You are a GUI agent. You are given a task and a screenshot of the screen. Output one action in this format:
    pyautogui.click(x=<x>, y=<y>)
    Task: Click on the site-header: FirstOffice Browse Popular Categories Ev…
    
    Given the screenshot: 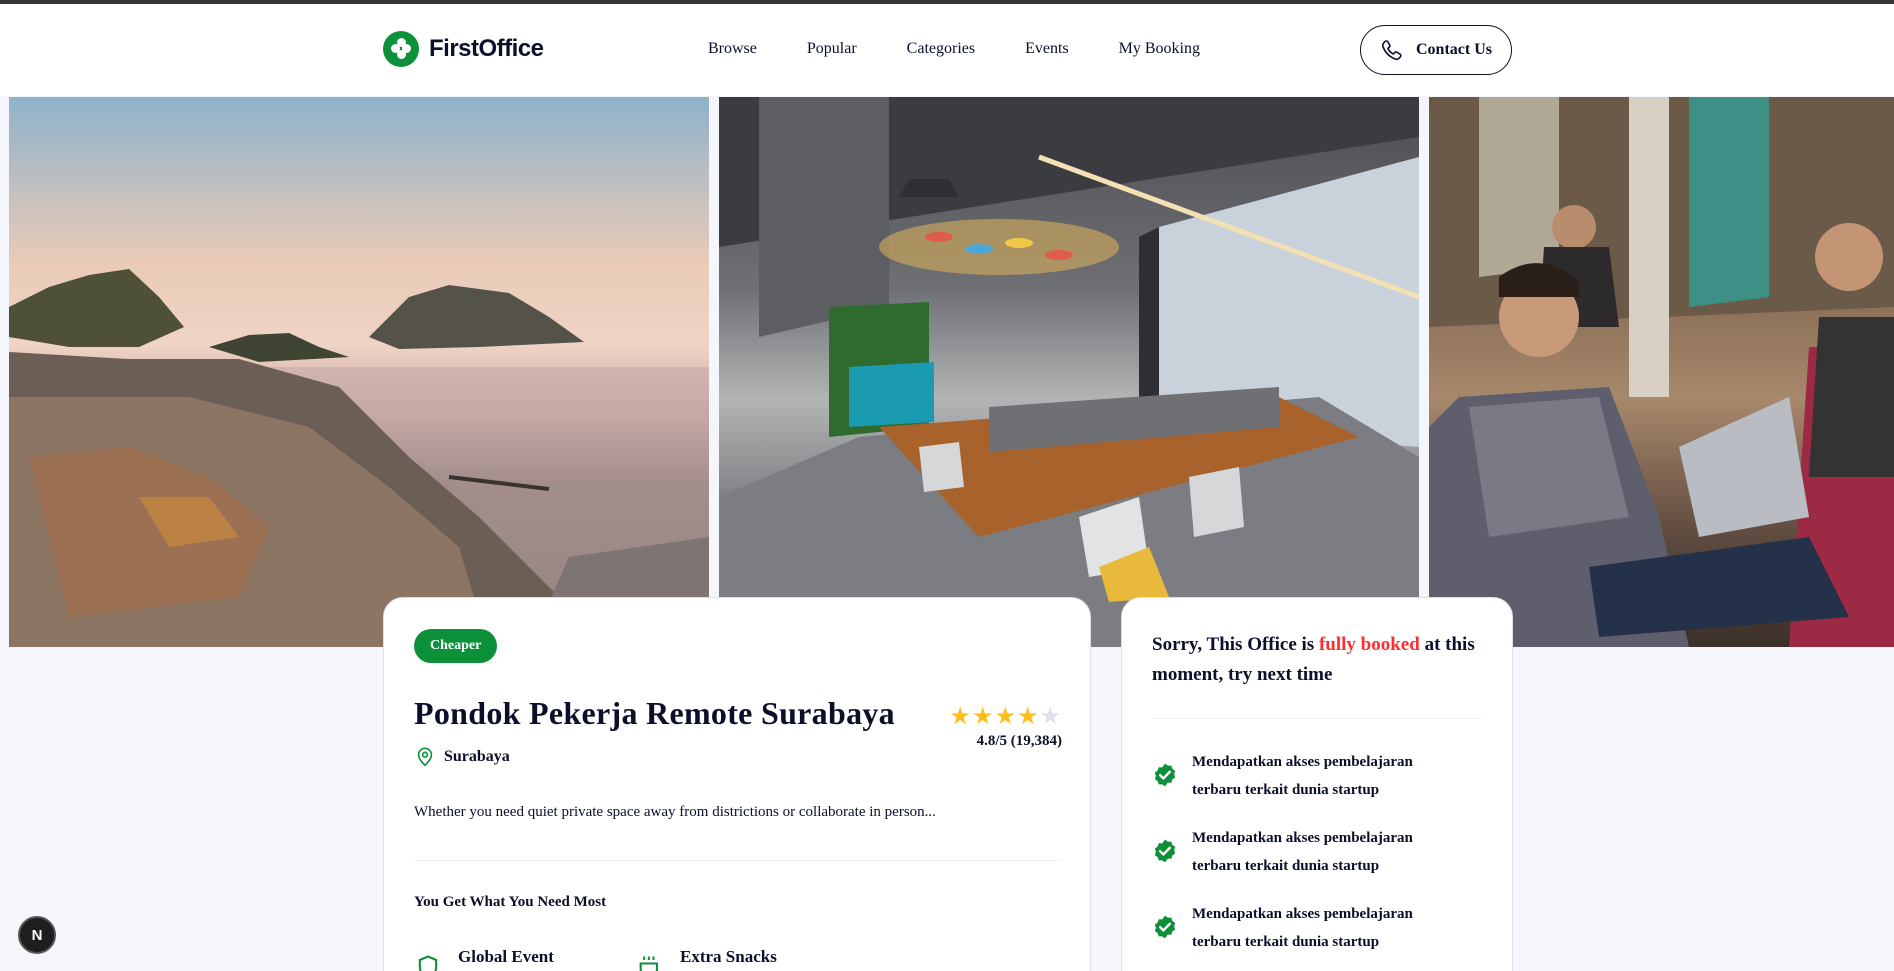 What is the action you would take?
    pyautogui.click(x=947, y=50)
    